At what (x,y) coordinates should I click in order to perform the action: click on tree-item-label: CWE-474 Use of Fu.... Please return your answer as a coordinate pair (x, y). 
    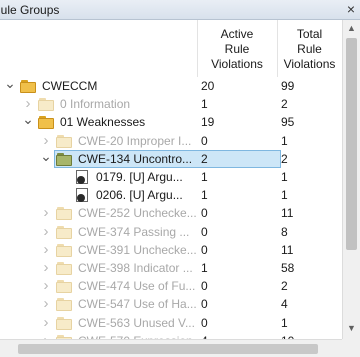
    Looking at the image, I should click on (137, 286).